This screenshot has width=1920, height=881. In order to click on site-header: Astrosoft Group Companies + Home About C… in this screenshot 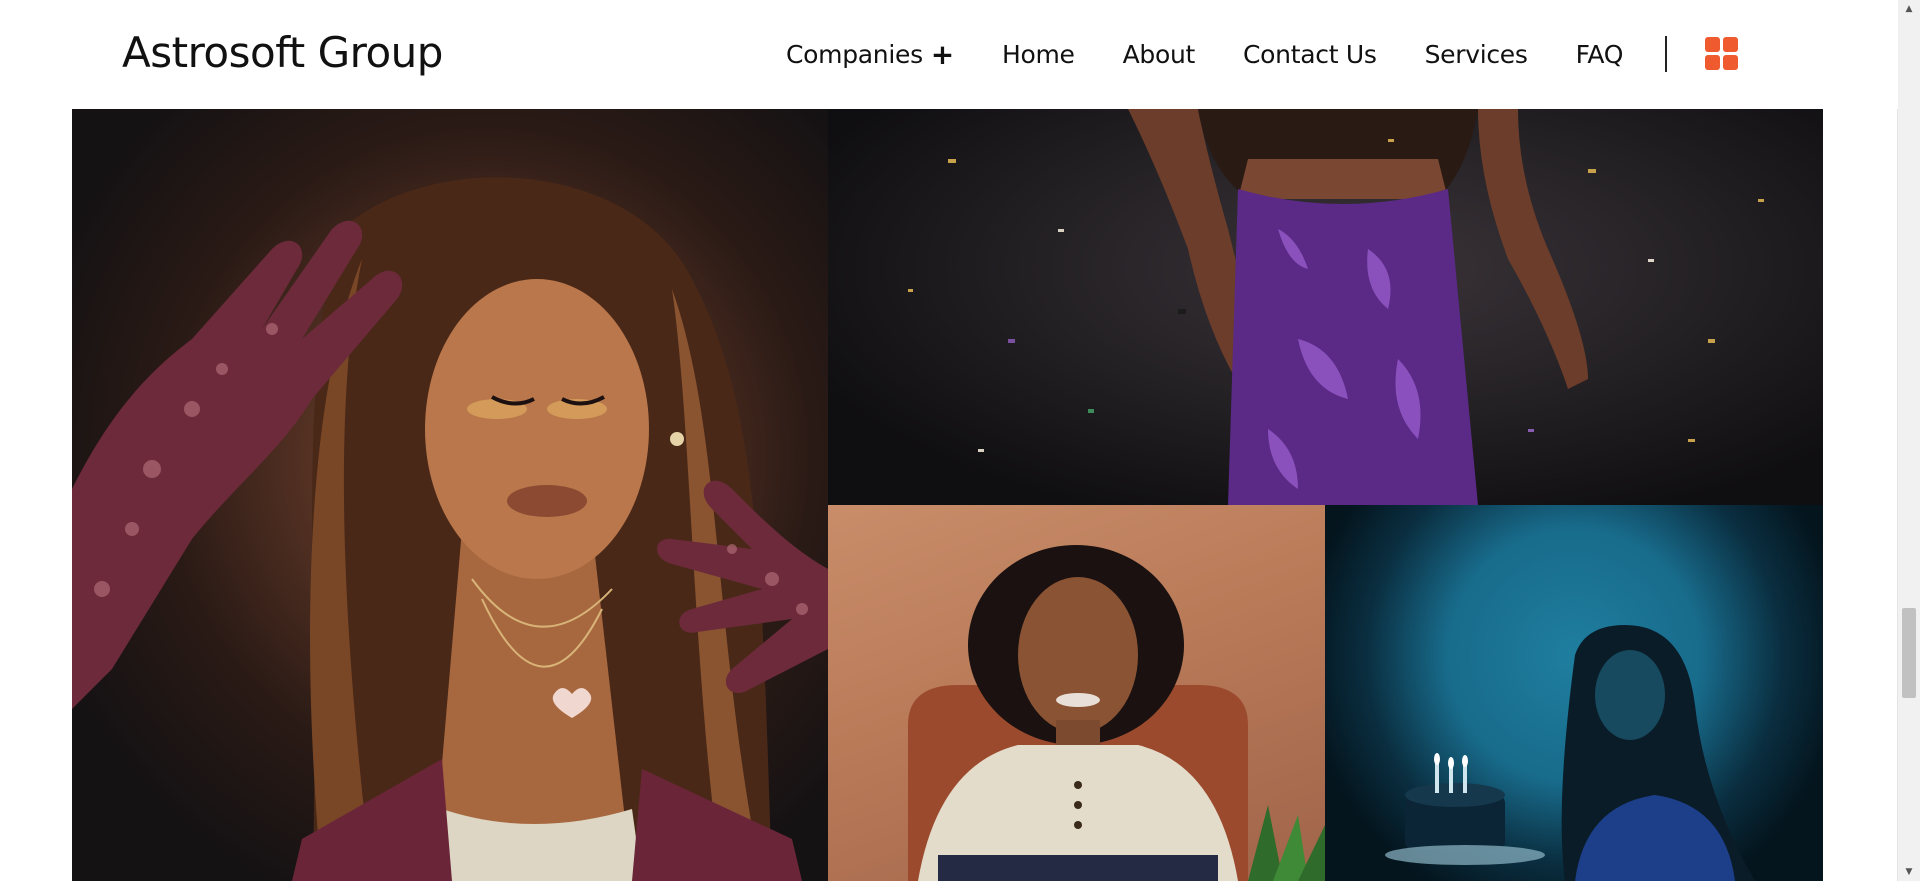, I will do `click(949, 54)`.